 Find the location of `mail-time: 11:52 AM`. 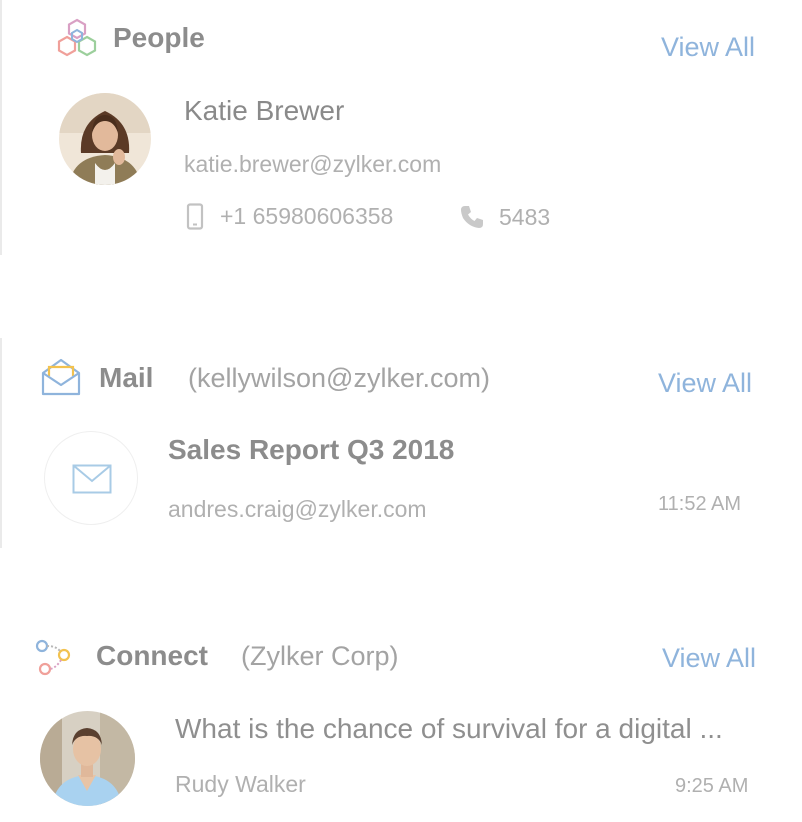

mail-time: 11:52 AM is located at coordinates (700, 504).